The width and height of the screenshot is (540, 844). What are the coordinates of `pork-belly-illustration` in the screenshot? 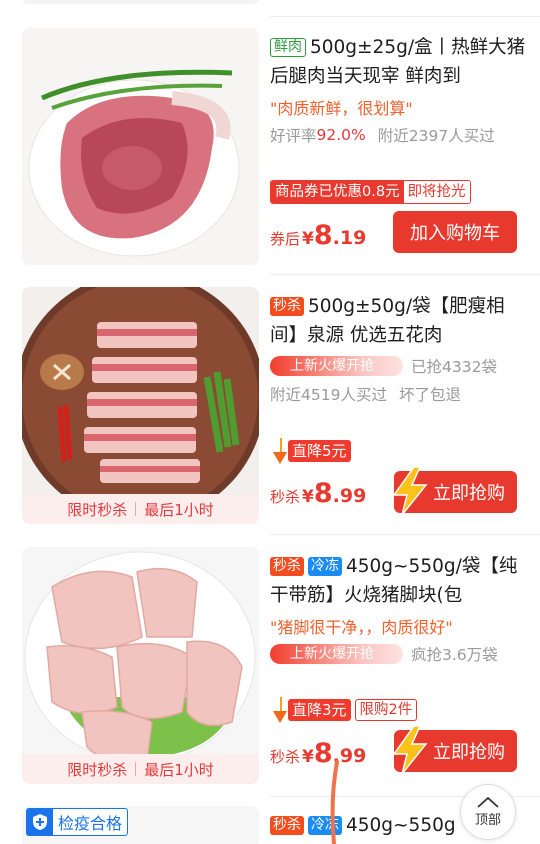 It's located at (140, 405).